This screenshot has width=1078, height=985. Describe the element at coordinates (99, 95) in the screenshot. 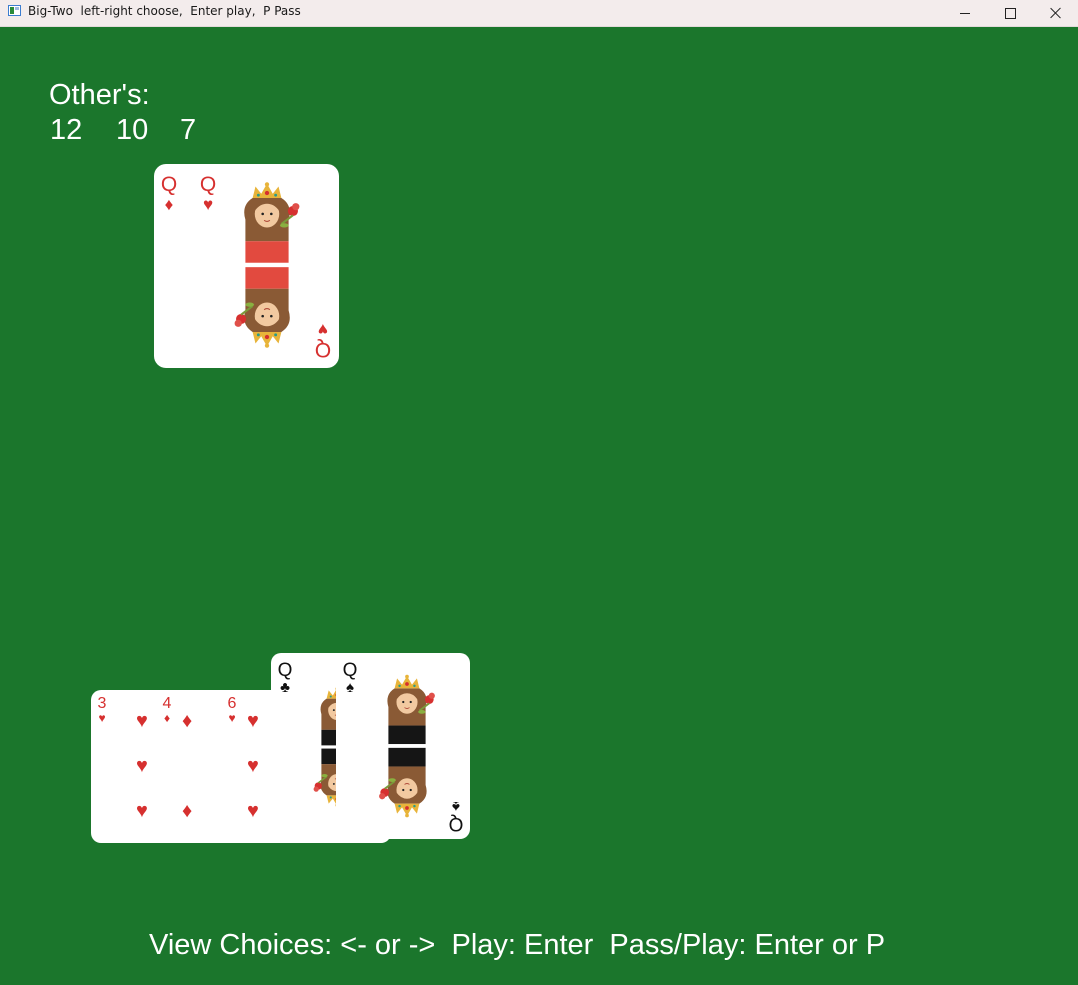

I see `others-label: Other's:` at that location.